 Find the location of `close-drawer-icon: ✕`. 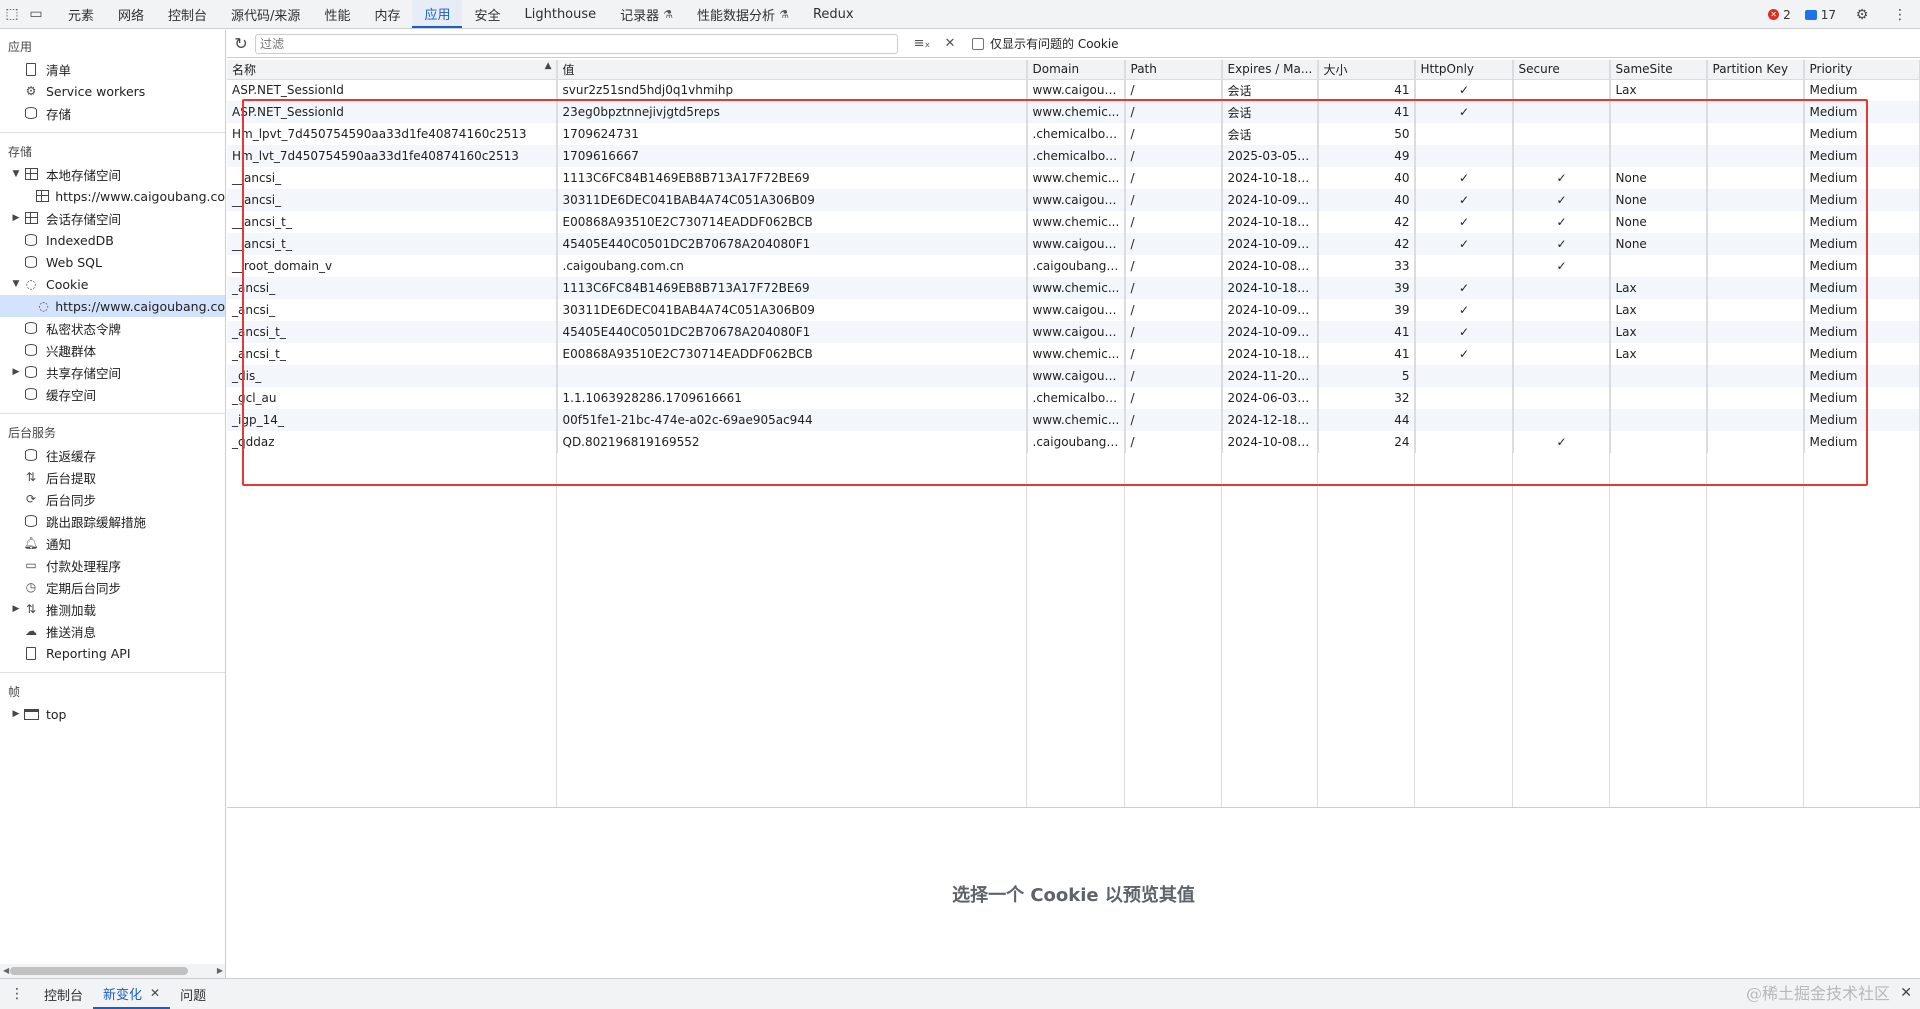

close-drawer-icon: ✕ is located at coordinates (1906, 993).